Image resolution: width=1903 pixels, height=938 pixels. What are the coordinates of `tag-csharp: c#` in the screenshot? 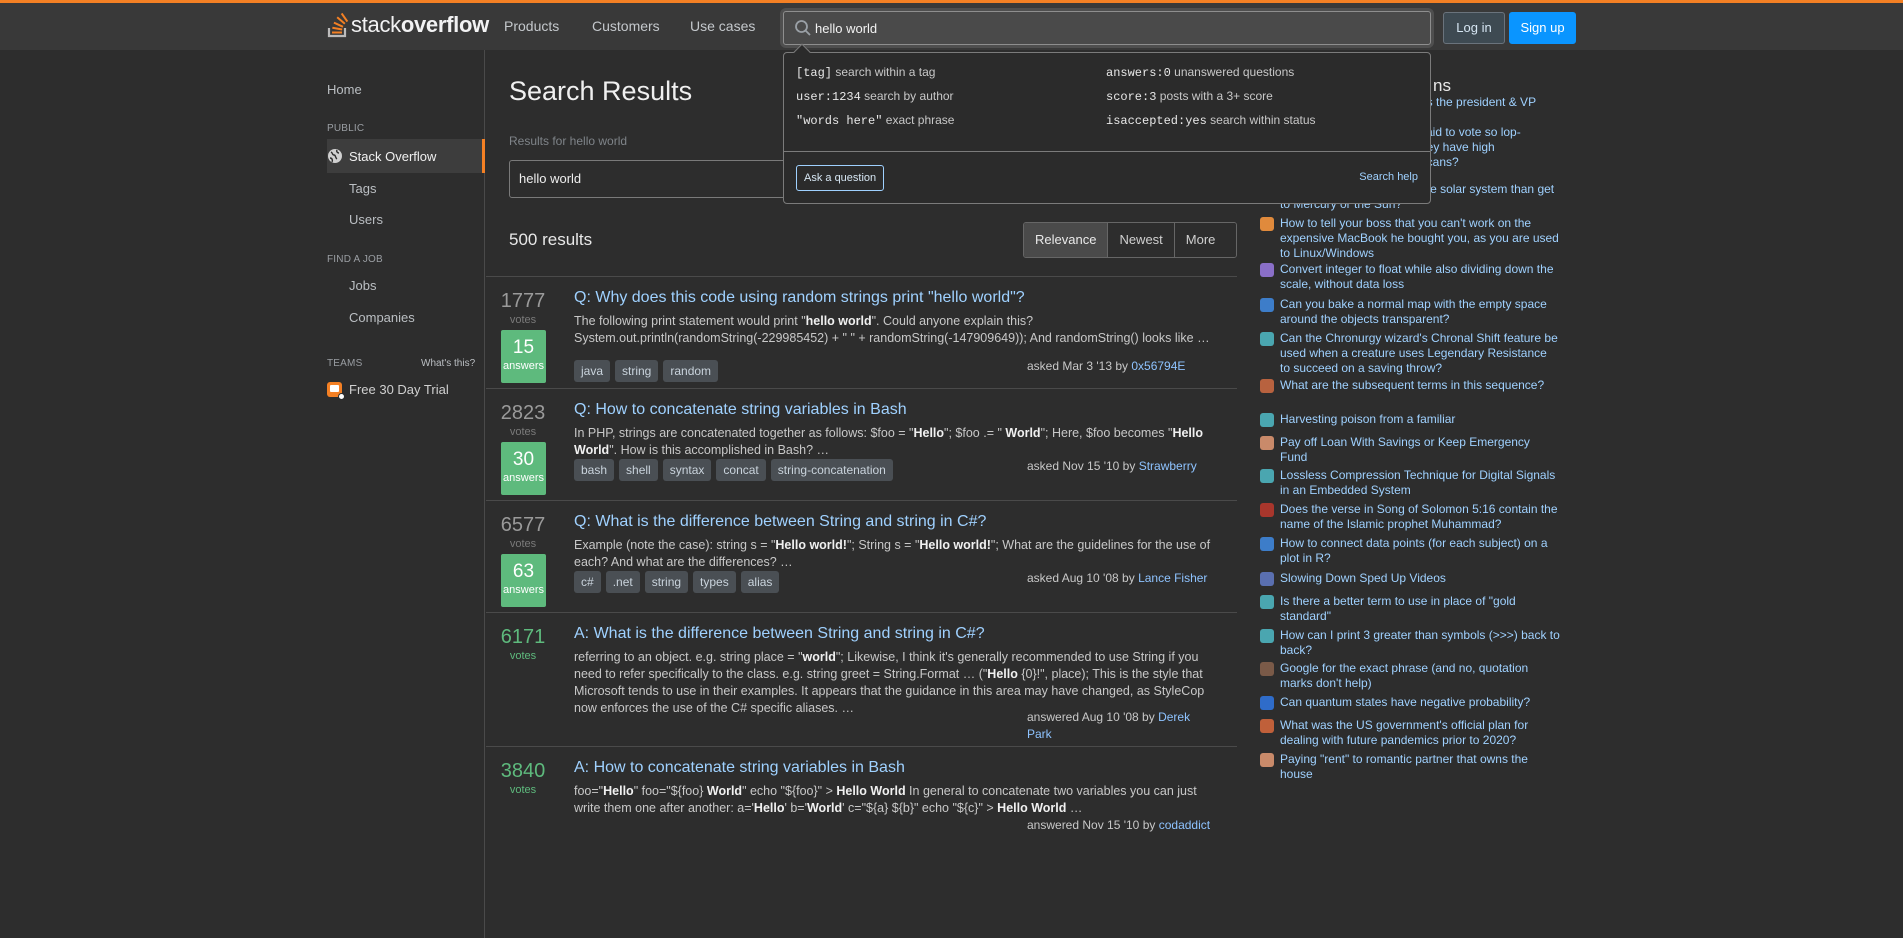 It's located at (587, 582).